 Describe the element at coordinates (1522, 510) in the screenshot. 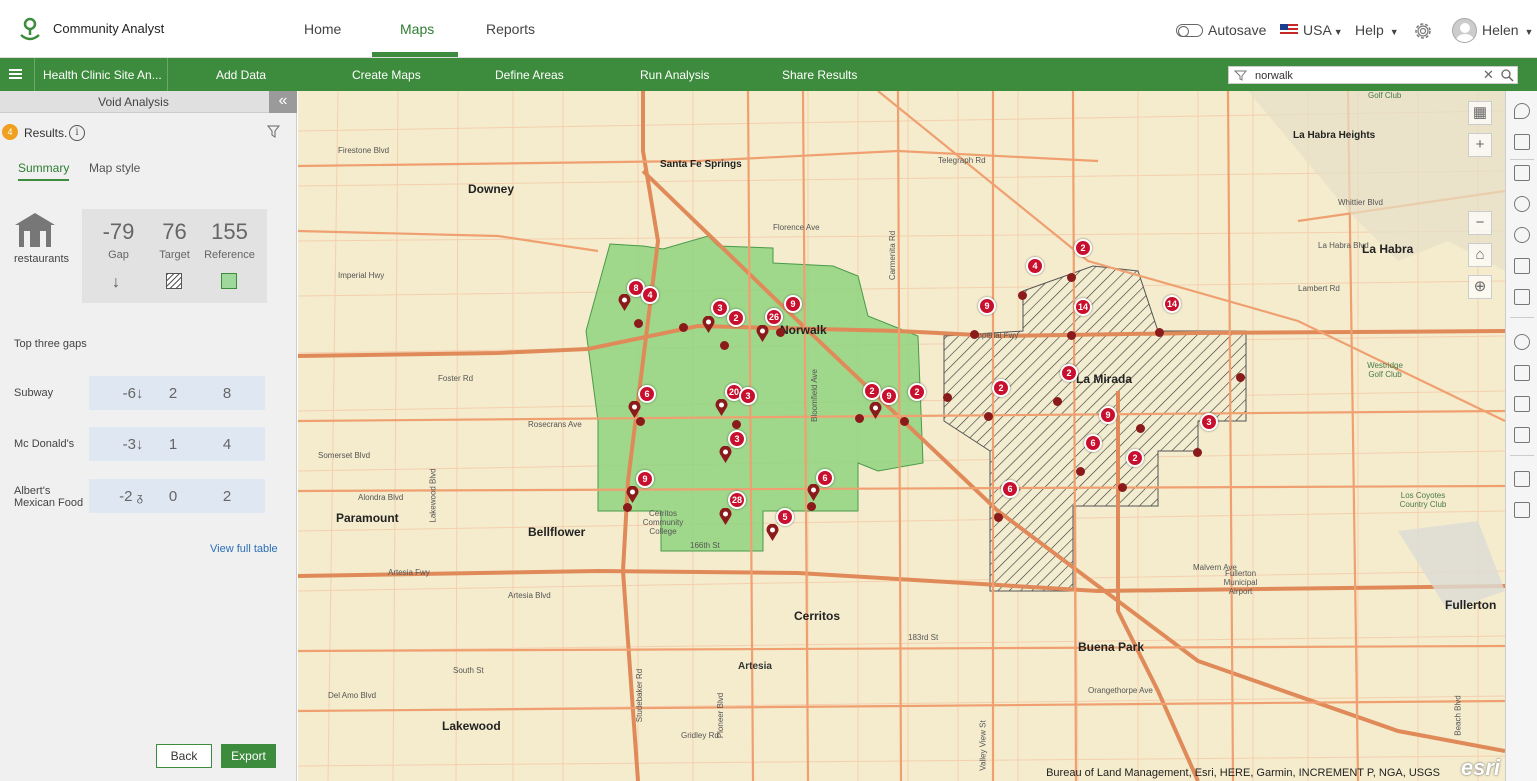

I see `notes-icon` at that location.